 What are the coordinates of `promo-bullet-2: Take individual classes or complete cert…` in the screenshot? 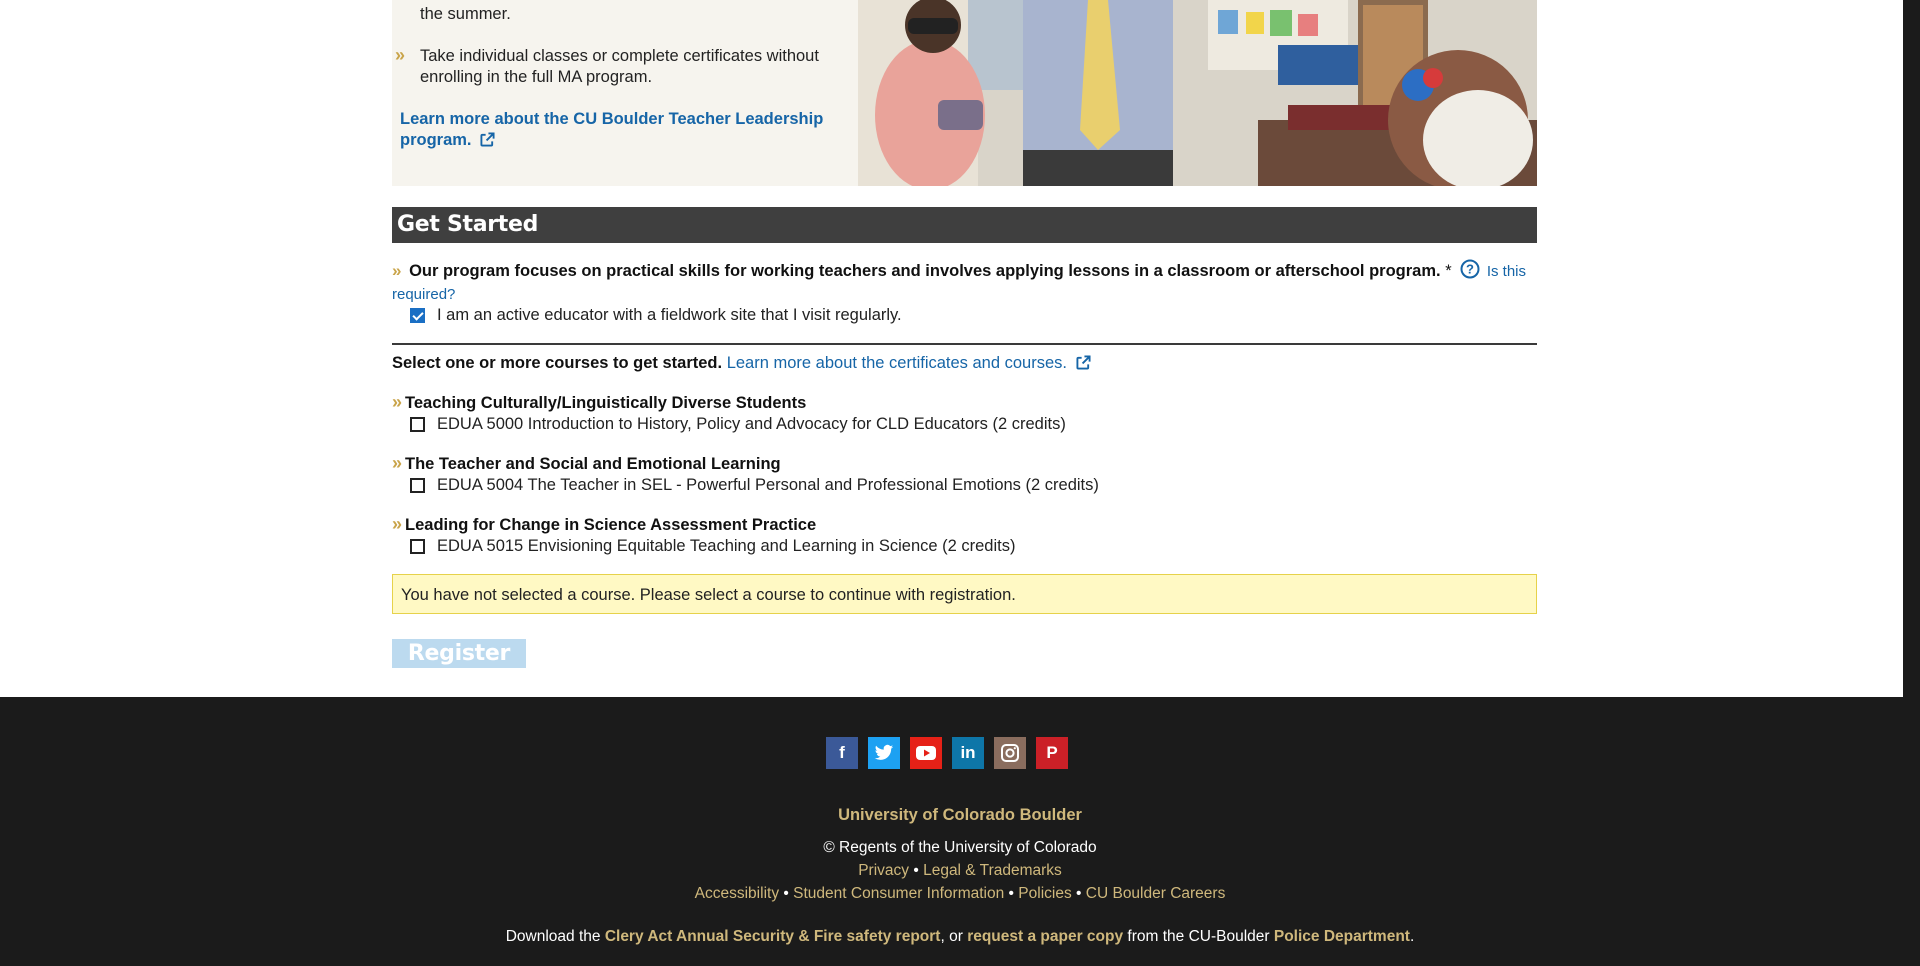 It's located at (635, 67).